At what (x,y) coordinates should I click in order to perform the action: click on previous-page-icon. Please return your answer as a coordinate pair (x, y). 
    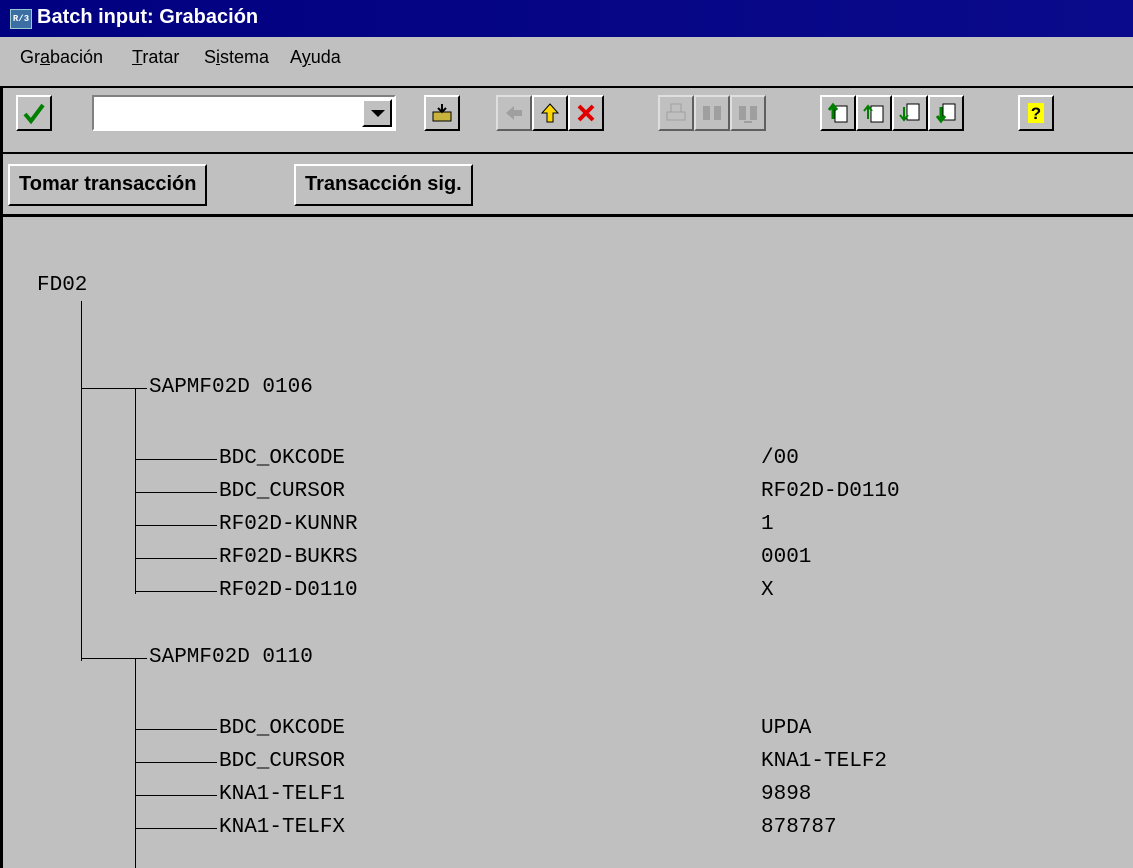
    Looking at the image, I should click on (873, 113).